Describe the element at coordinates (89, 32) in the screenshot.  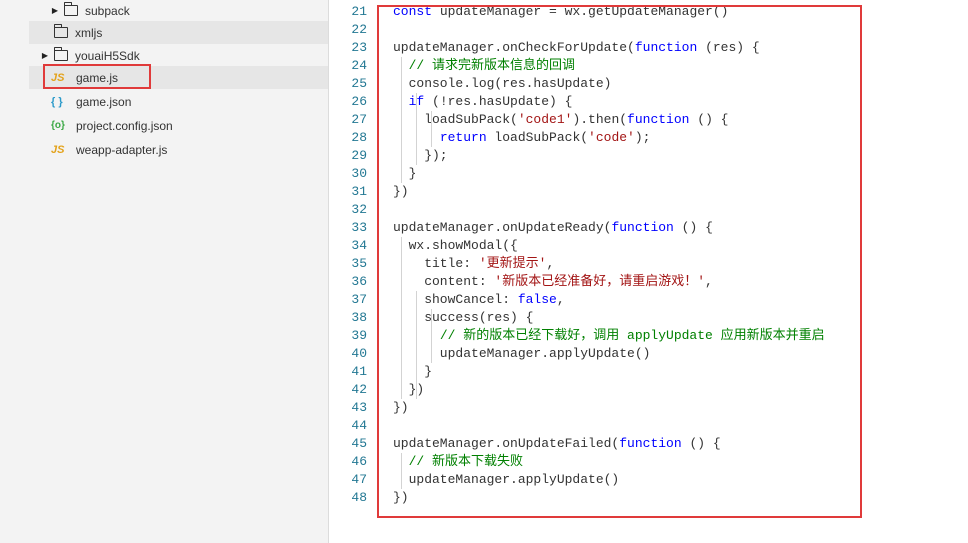
I see `tree-item-label: xmljs` at that location.